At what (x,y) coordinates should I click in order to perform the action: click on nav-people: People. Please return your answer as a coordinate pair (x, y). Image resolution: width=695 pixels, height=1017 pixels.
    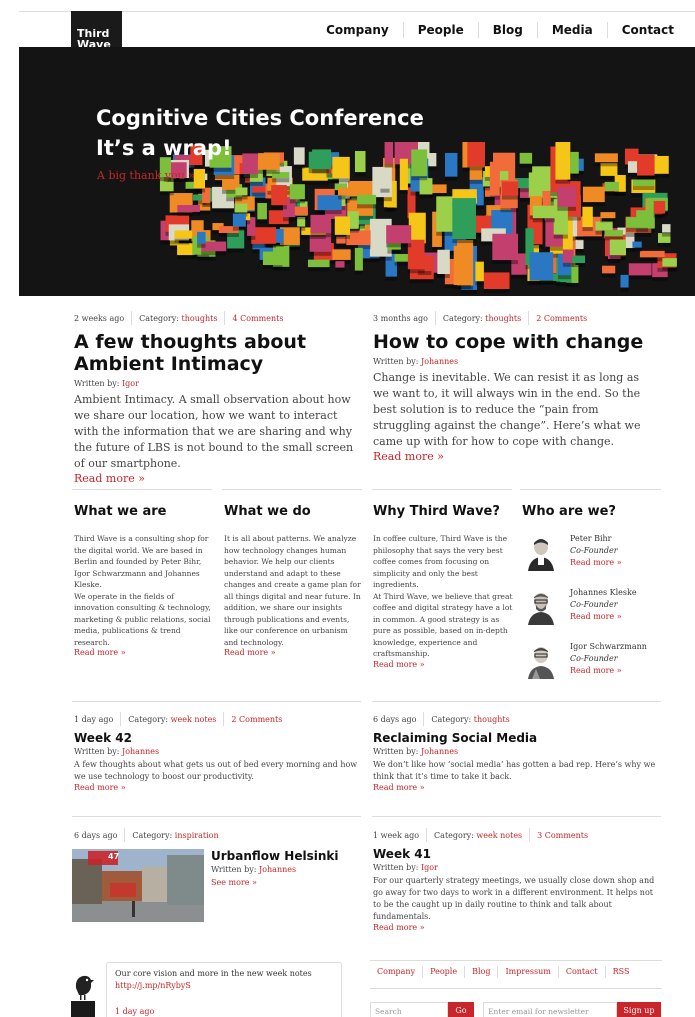
    Looking at the image, I should click on (440, 30).